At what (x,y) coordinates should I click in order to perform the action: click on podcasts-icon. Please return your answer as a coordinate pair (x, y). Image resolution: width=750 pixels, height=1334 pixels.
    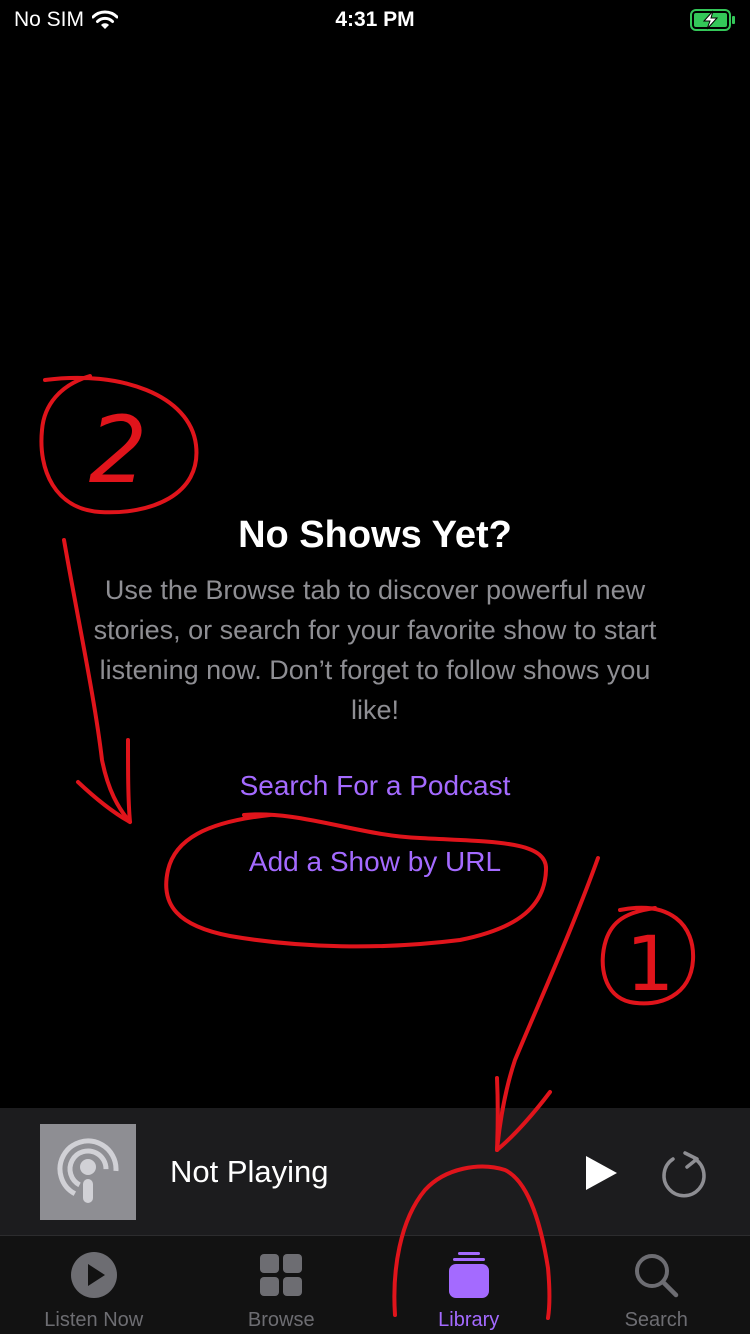
    Looking at the image, I should click on (88, 1170).